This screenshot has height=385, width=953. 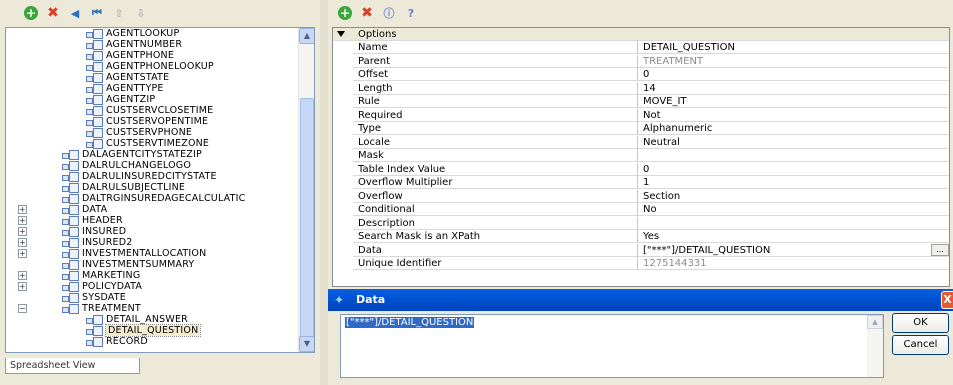 I want to click on tree-item: DALRULSUBJECTLINE, so click(x=123, y=187).